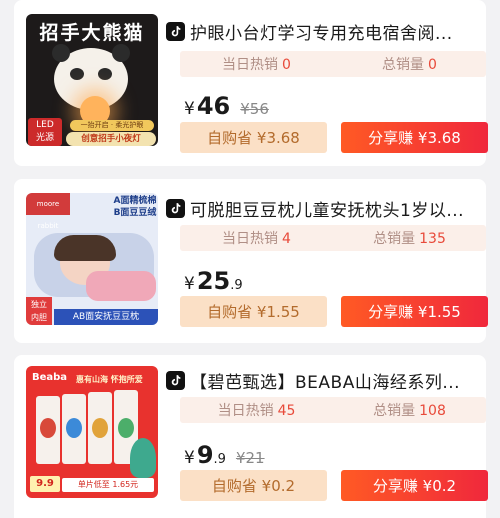  I want to click on price-integer: 9, so click(205, 455).